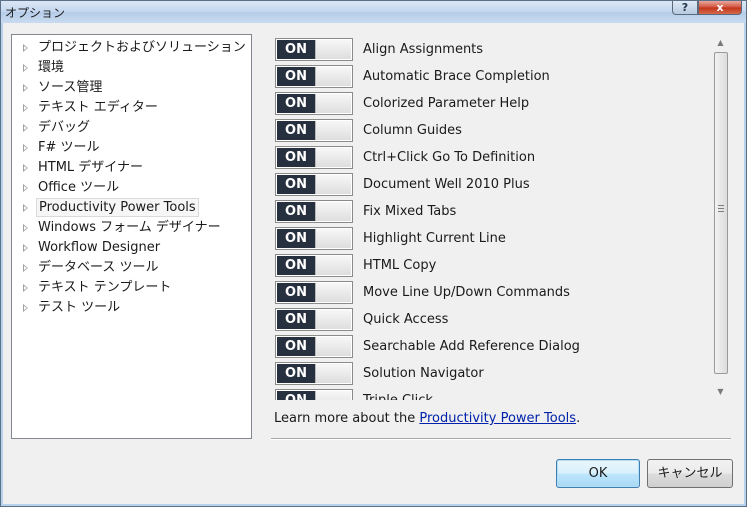  What do you see at coordinates (598, 473) in the screenshot?
I see `ok-button: OK` at bounding box center [598, 473].